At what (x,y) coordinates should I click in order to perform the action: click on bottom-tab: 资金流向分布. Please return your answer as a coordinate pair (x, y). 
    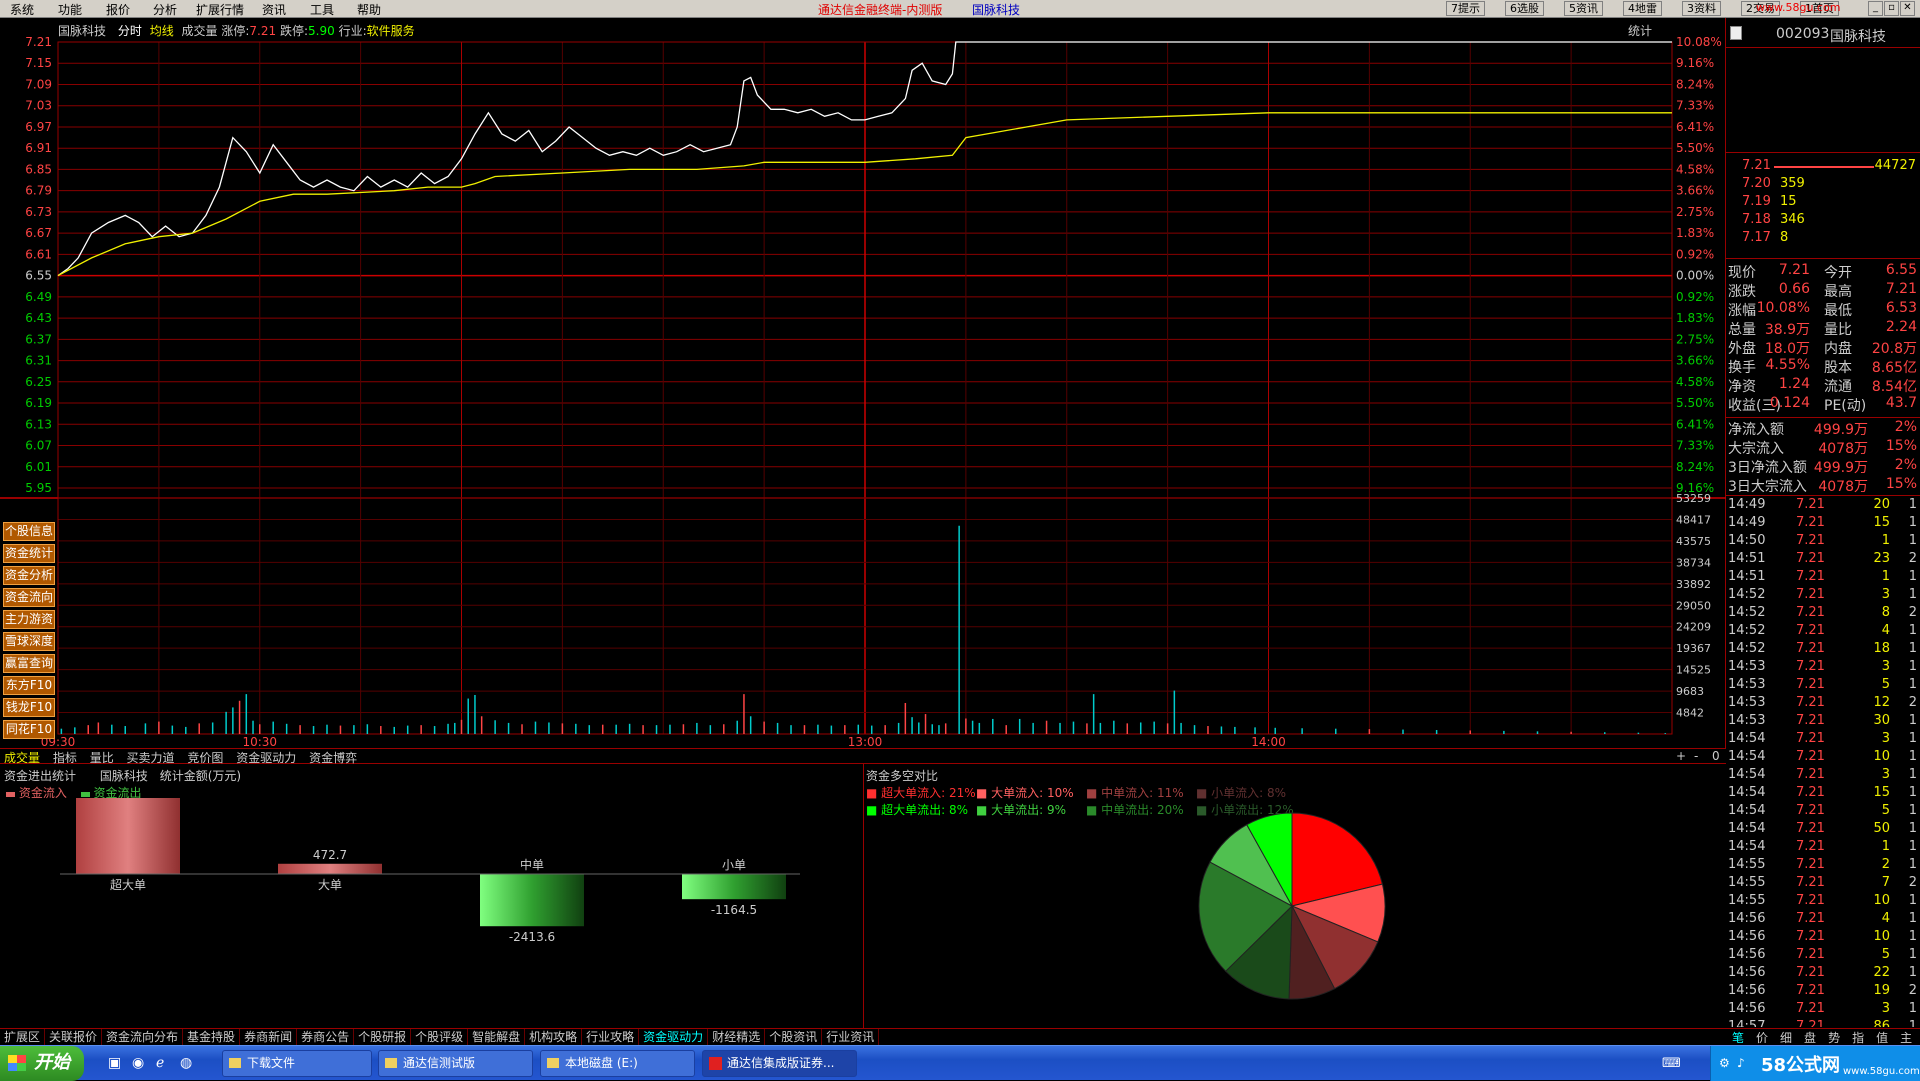
    Looking at the image, I should click on (143, 1037).